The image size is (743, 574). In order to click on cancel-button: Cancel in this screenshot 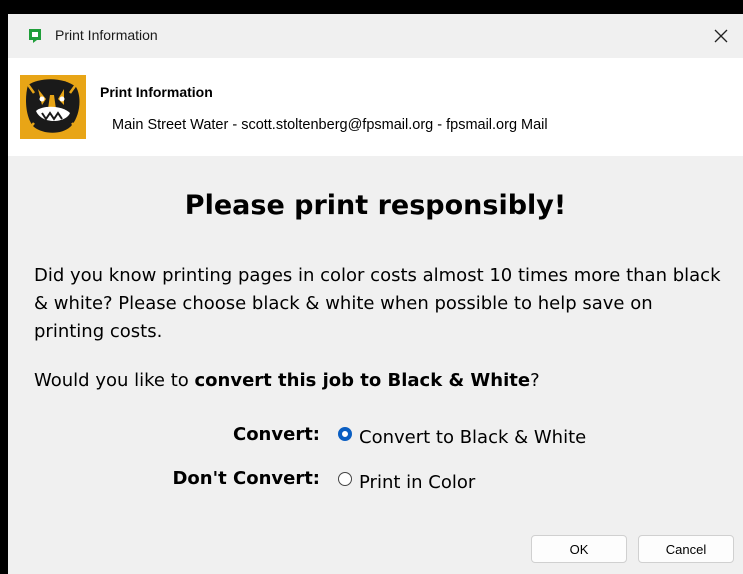, I will do `click(686, 549)`.